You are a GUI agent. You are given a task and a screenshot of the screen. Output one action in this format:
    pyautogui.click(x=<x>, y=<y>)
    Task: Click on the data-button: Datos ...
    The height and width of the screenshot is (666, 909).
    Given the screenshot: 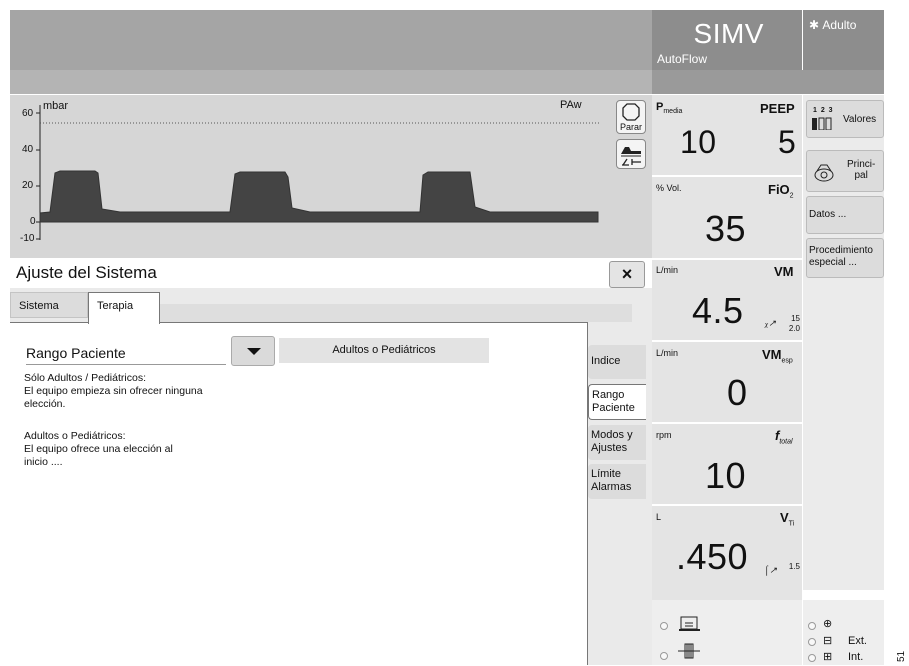 What is the action you would take?
    pyautogui.click(x=845, y=215)
    